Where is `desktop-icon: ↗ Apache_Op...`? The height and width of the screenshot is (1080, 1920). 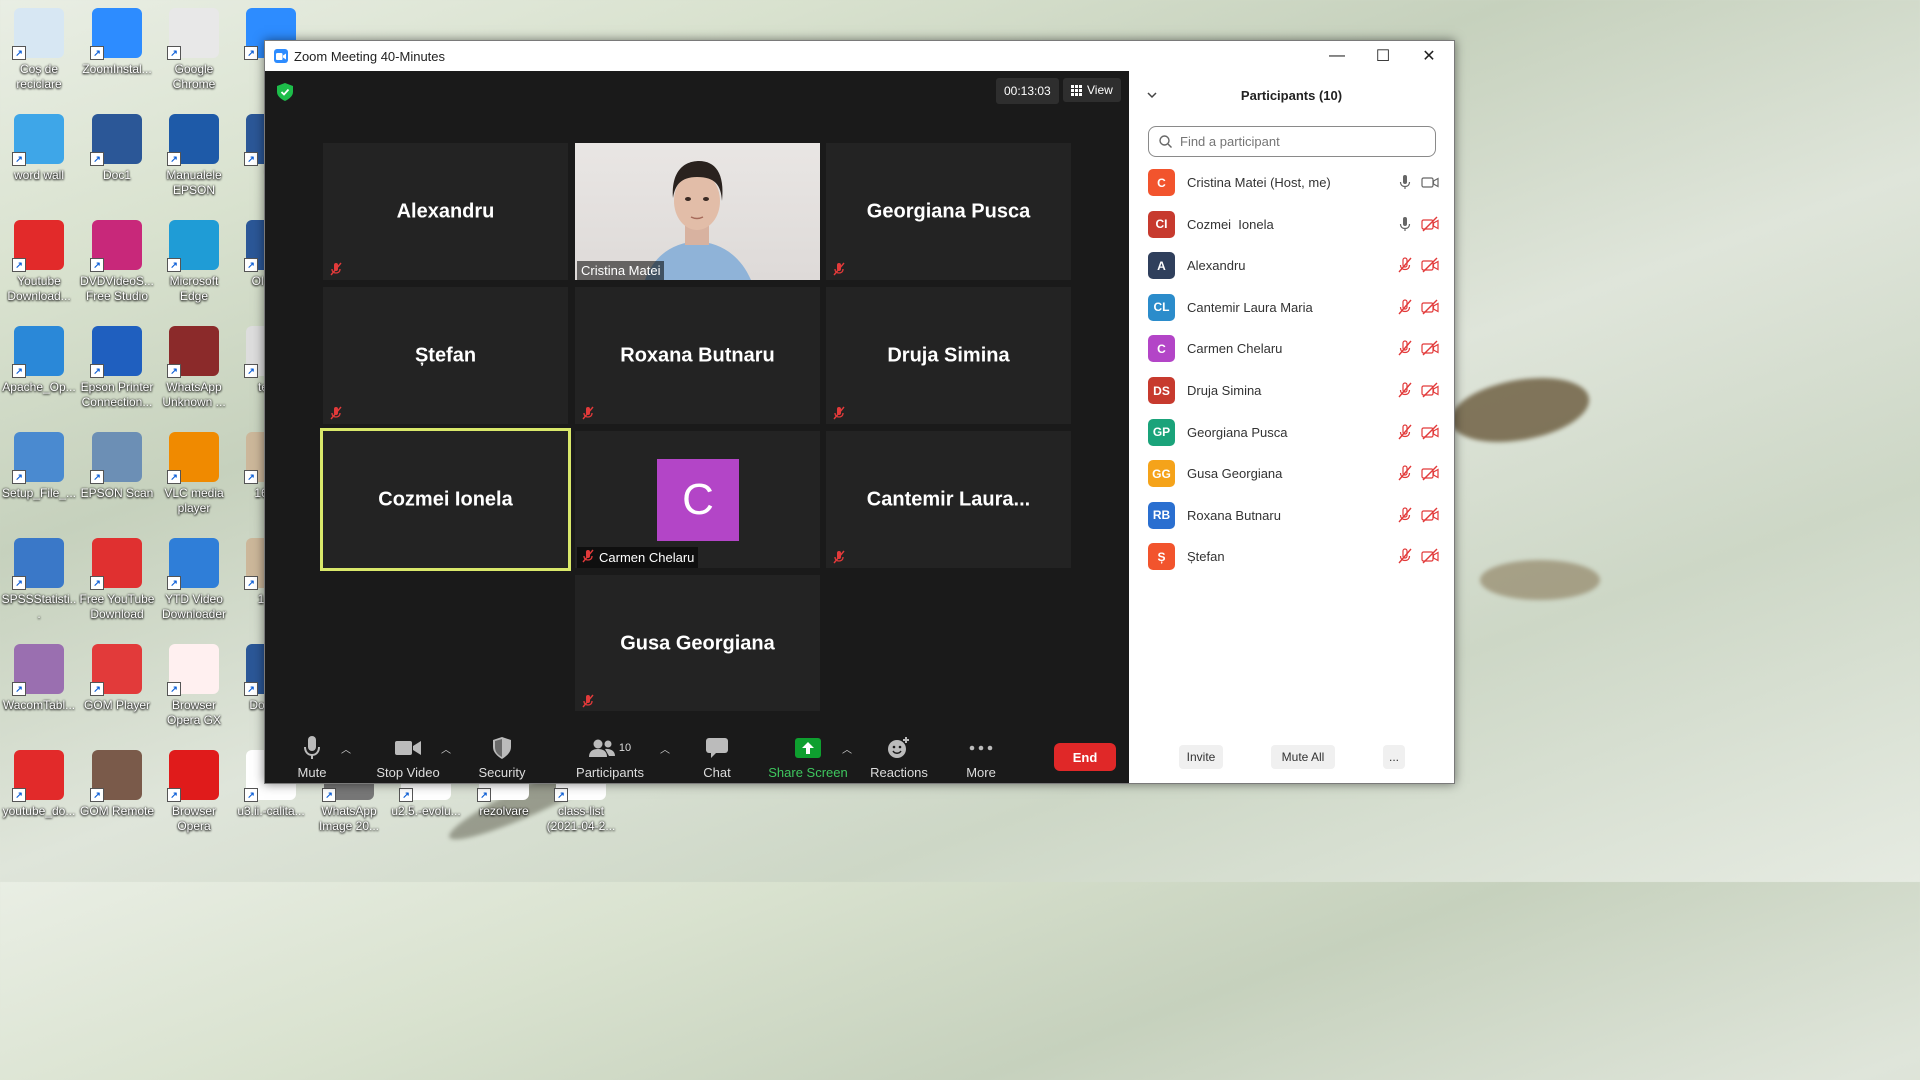 desktop-icon: ↗ Apache_Op... is located at coordinates (39, 360).